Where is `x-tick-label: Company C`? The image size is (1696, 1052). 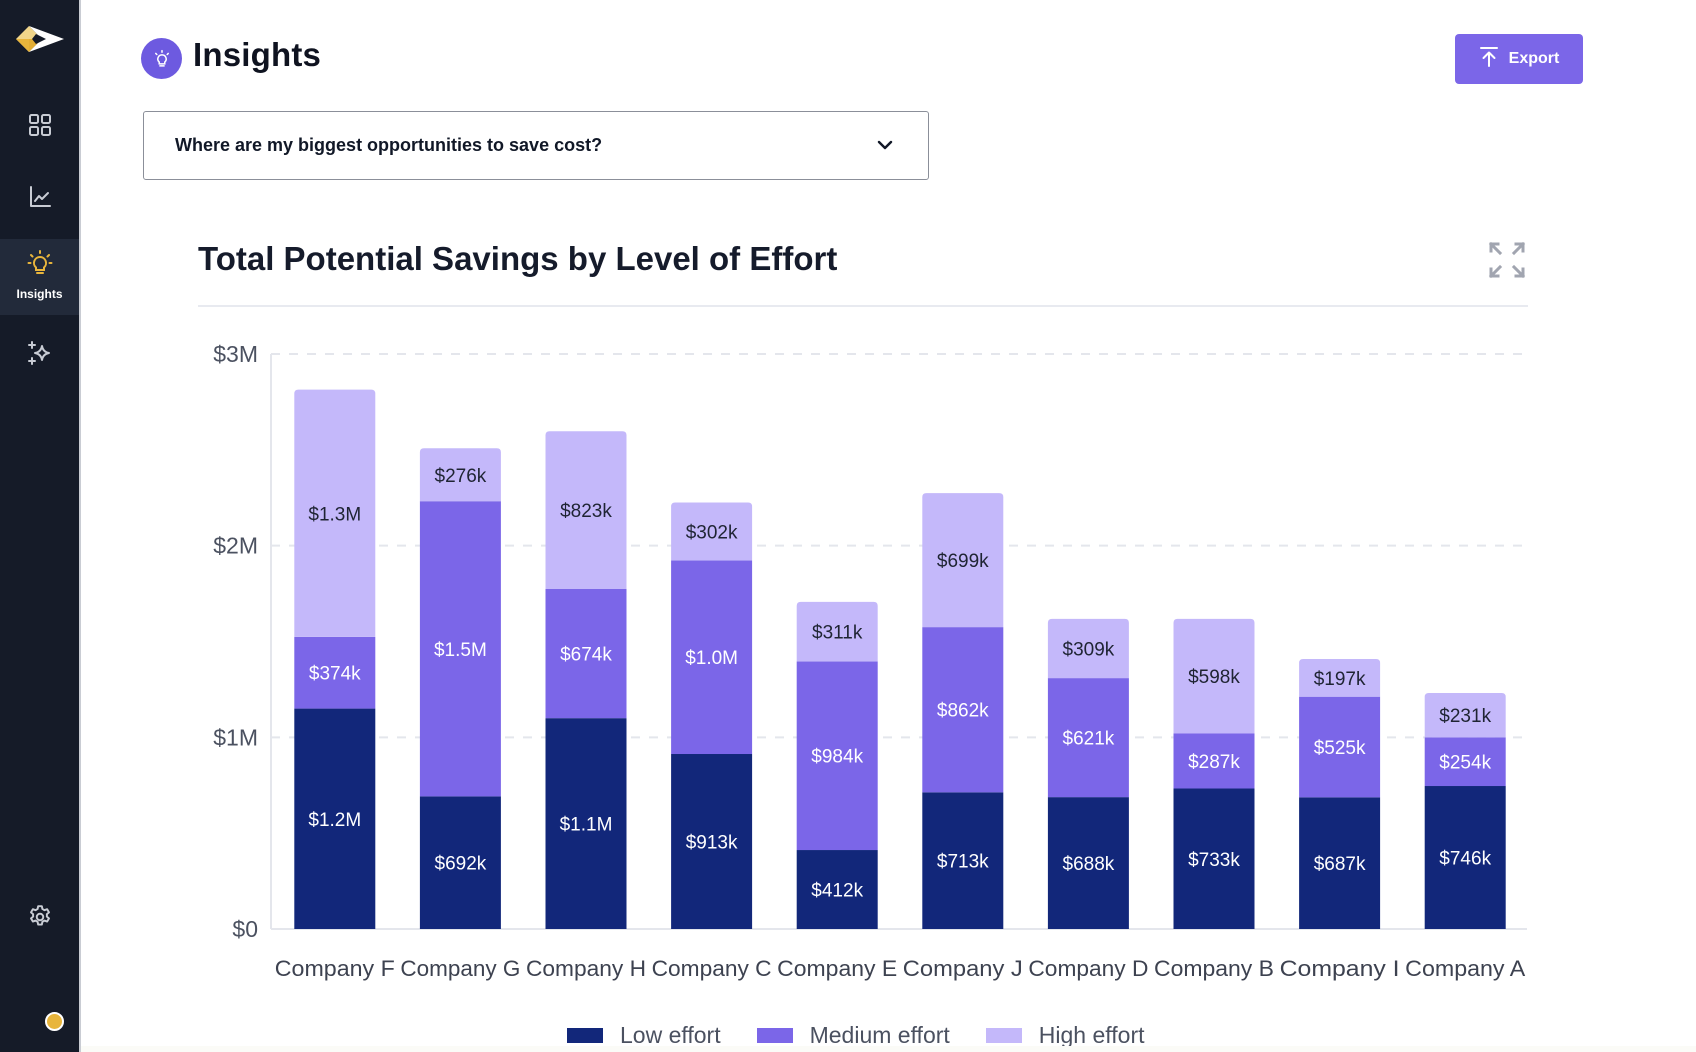
x-tick-label: Company C is located at coordinates (712, 968).